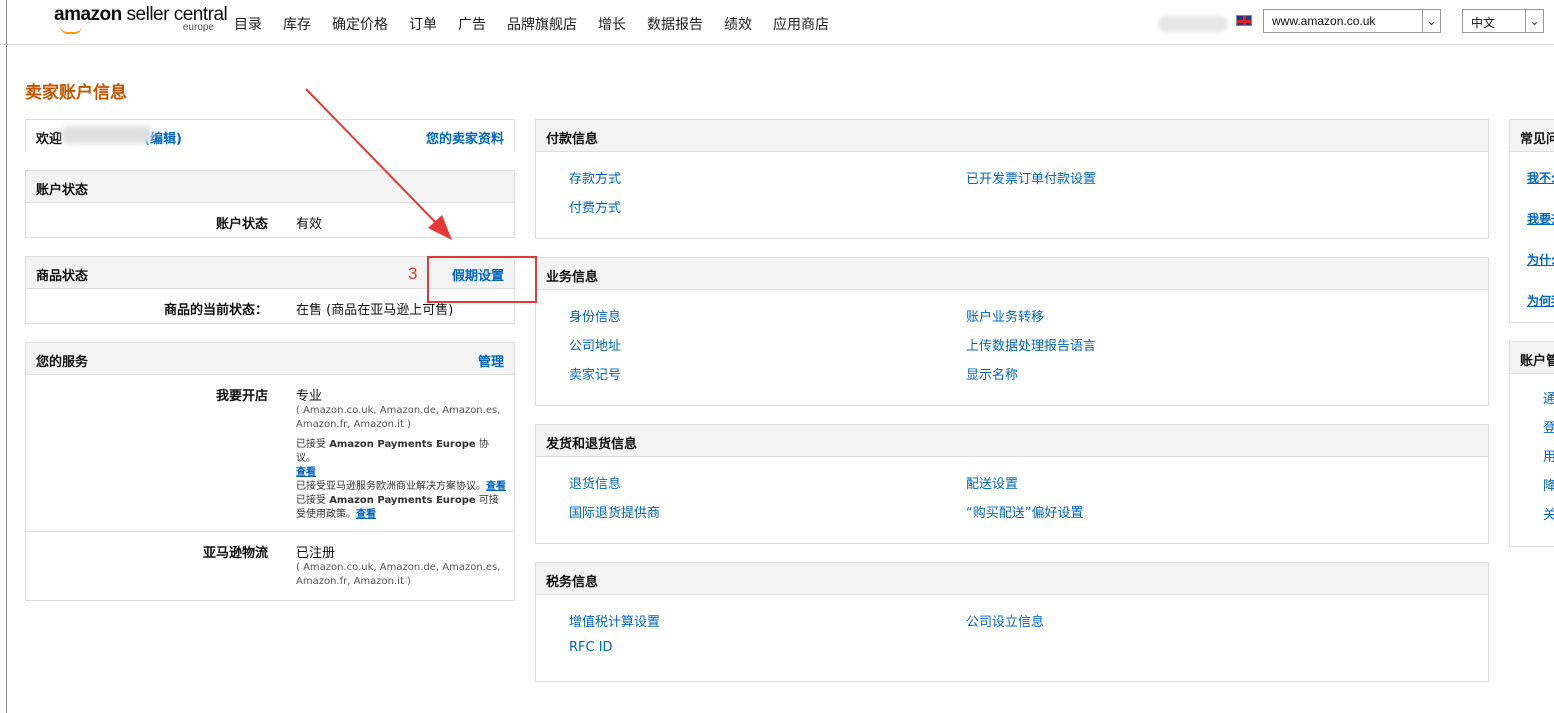 The image size is (1554, 713). I want to click on view-link-3: 查看, so click(366, 514).